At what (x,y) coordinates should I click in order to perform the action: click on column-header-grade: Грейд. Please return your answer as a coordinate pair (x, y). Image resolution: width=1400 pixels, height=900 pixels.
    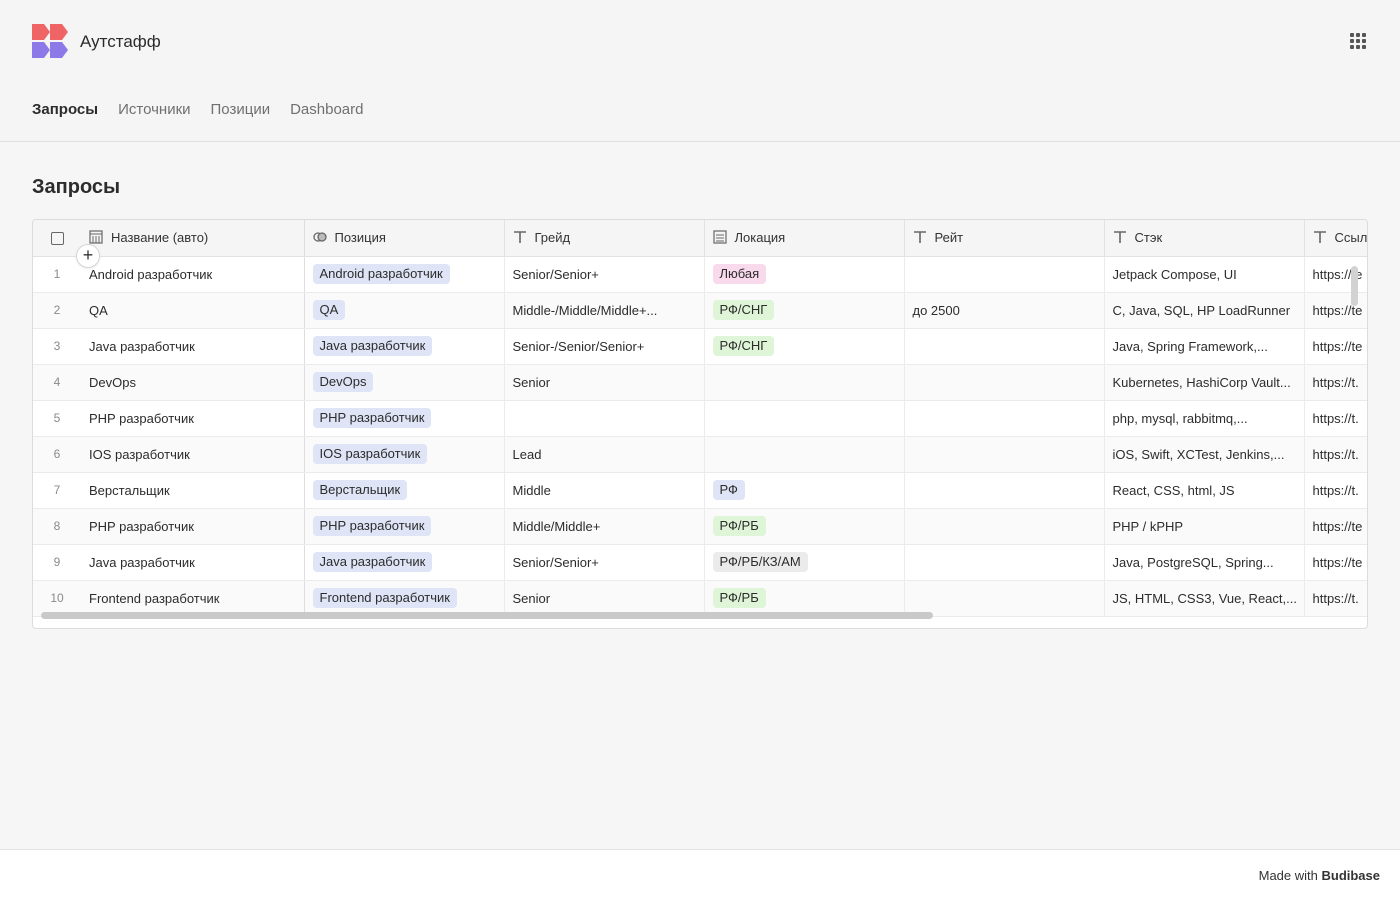
    Looking at the image, I should click on (604, 238).